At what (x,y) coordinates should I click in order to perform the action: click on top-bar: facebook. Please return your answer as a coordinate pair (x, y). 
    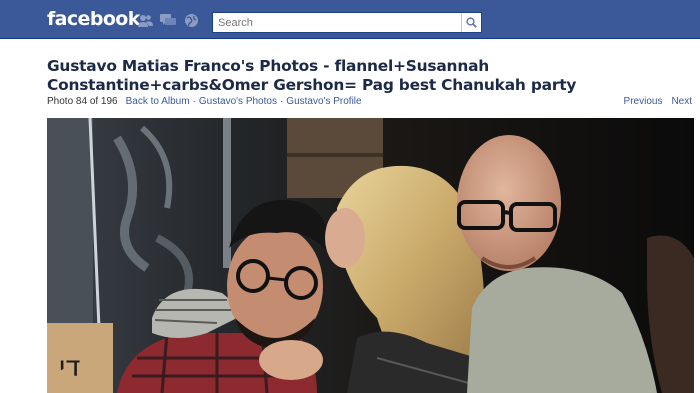
    Looking at the image, I should click on (350, 19).